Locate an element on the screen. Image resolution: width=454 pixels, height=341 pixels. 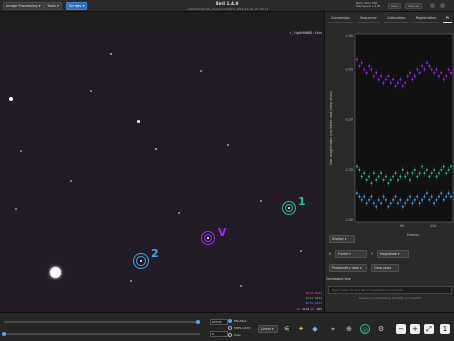
tab-registration: Registration is located at coordinates (426, 18).